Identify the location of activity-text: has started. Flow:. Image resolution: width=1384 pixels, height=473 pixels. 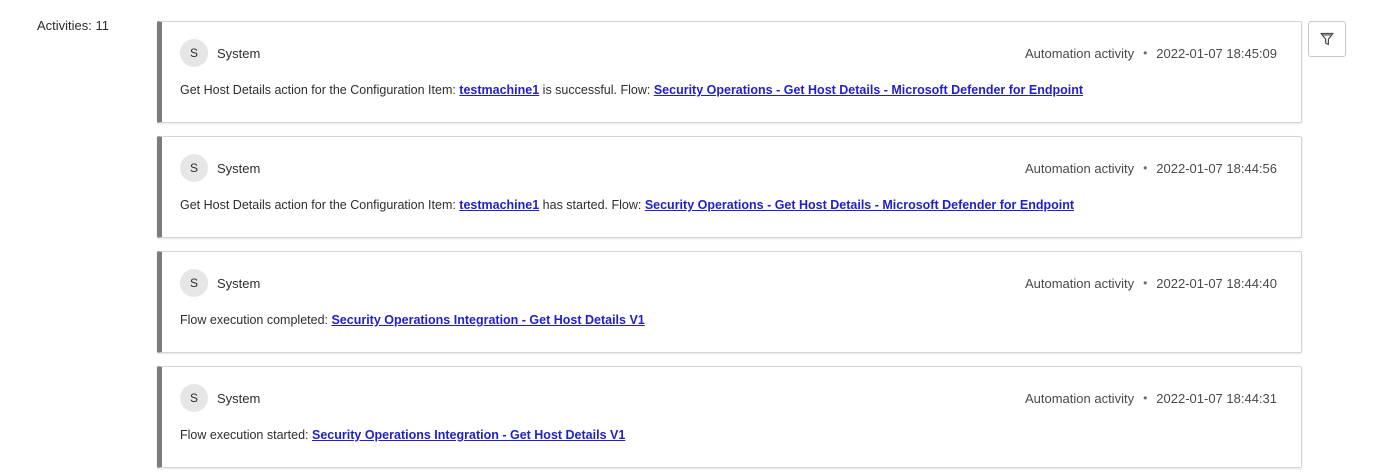
(592, 205).